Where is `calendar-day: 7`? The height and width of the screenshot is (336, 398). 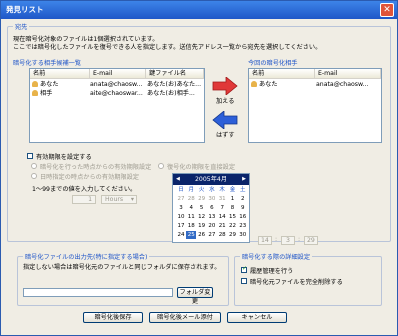 calendar-day: 7 is located at coordinates (222, 208).